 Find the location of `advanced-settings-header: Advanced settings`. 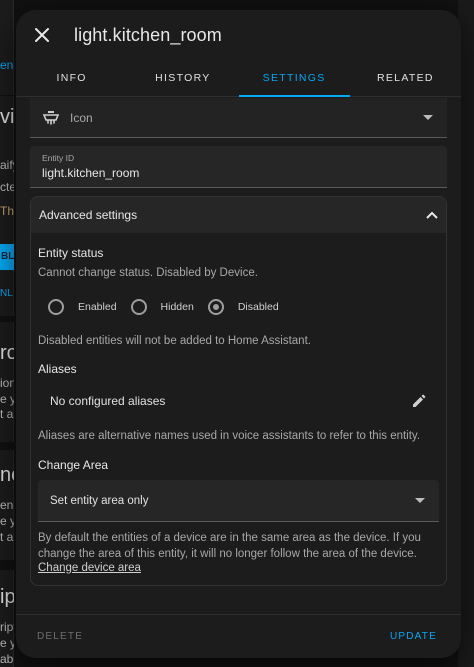

advanced-settings-header: Advanced settings is located at coordinates (238, 215).